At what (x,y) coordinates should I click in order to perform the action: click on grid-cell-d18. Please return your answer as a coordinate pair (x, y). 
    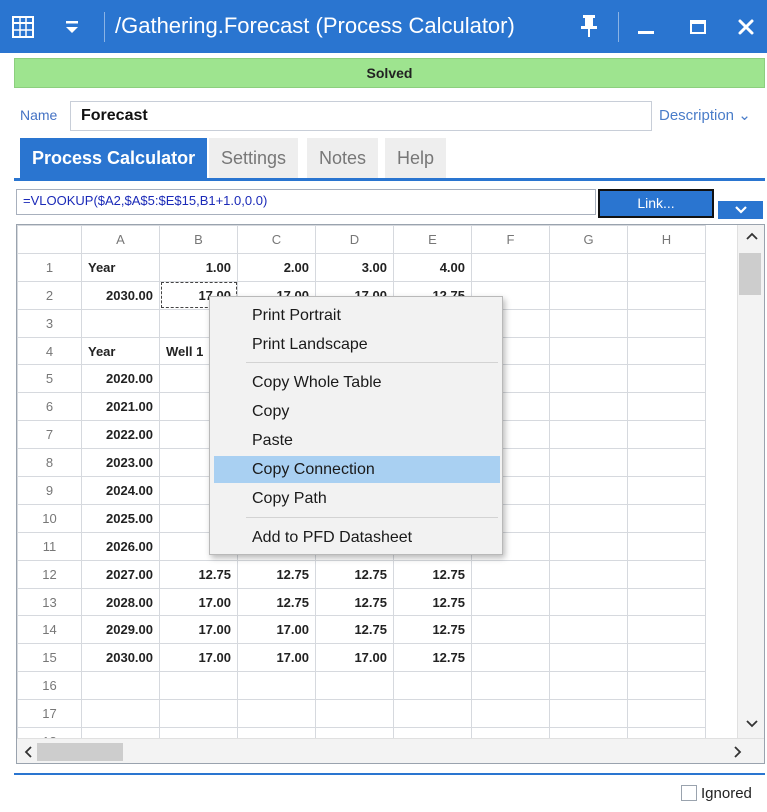
    Looking at the image, I should click on (354, 732).